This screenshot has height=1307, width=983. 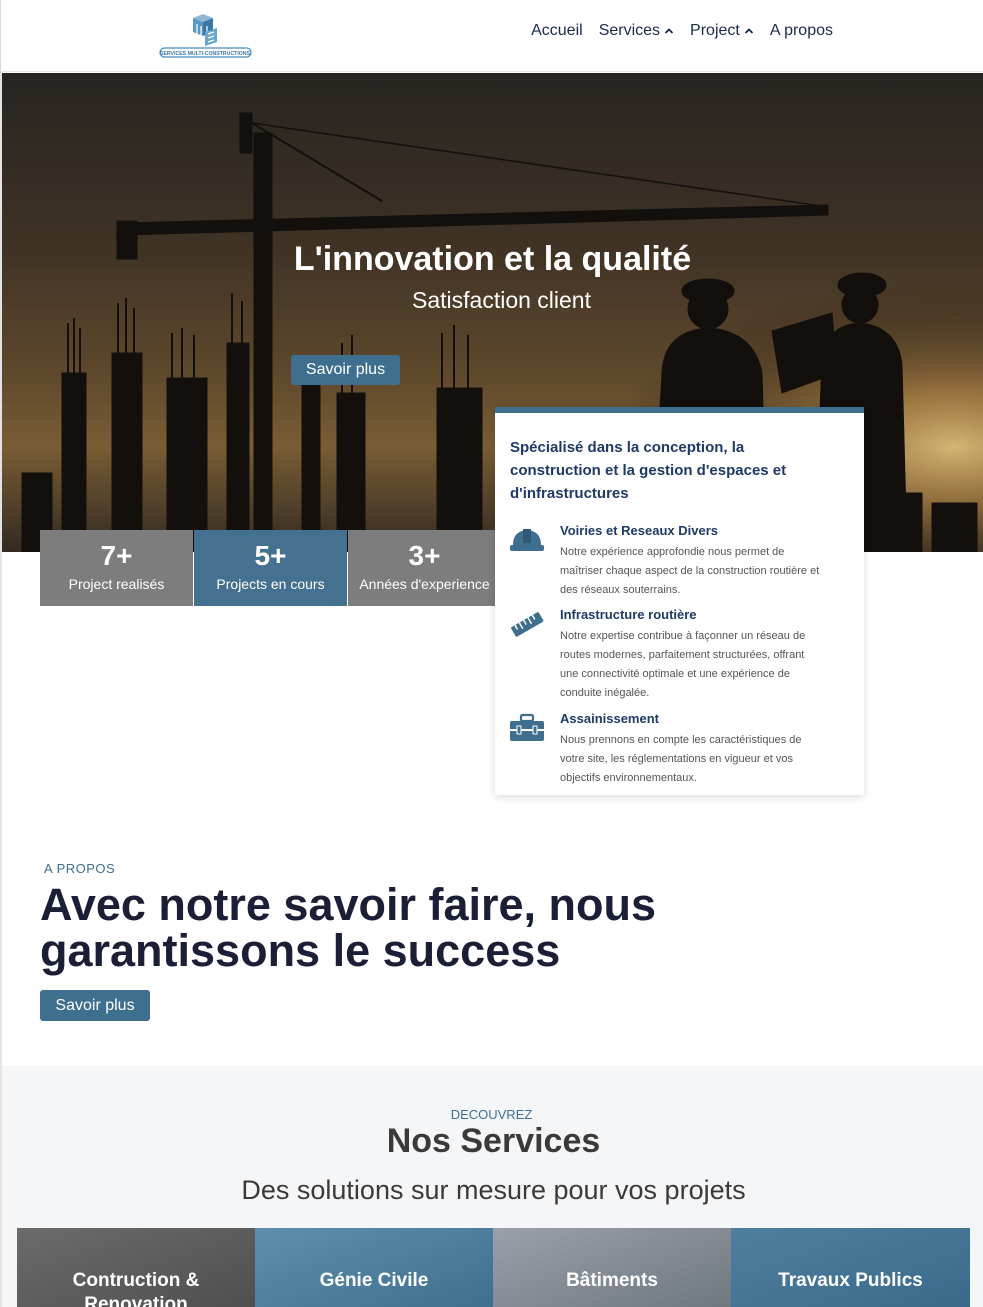 I want to click on nav-item-label: A propos, so click(x=801, y=30).